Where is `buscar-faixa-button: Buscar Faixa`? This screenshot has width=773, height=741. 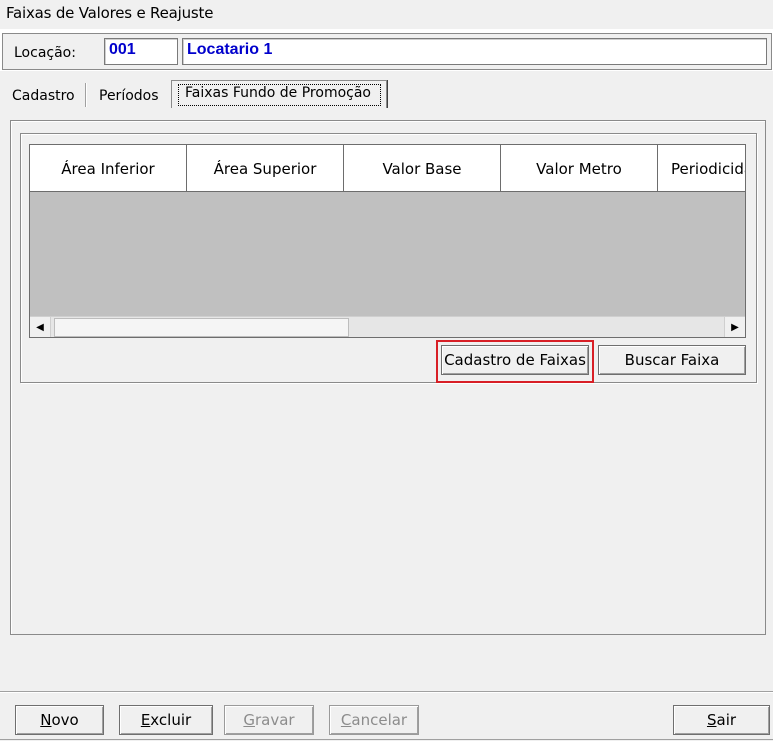 buscar-faixa-button: Buscar Faixa is located at coordinates (672, 360).